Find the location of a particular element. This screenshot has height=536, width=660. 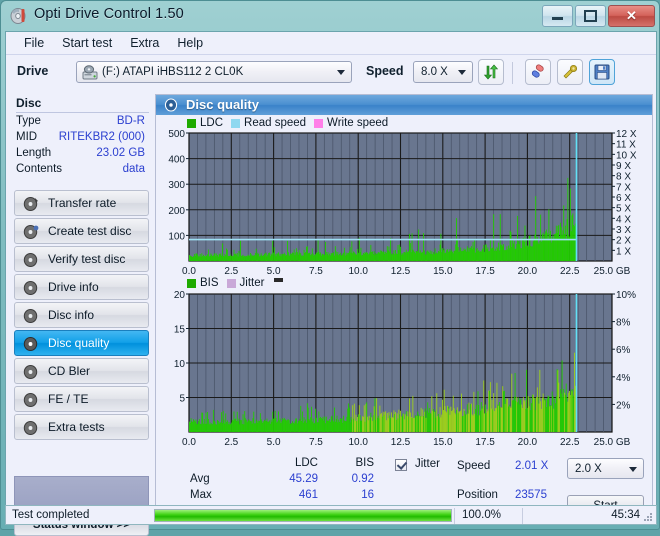

stats-row-max: Max is located at coordinates (201, 495).